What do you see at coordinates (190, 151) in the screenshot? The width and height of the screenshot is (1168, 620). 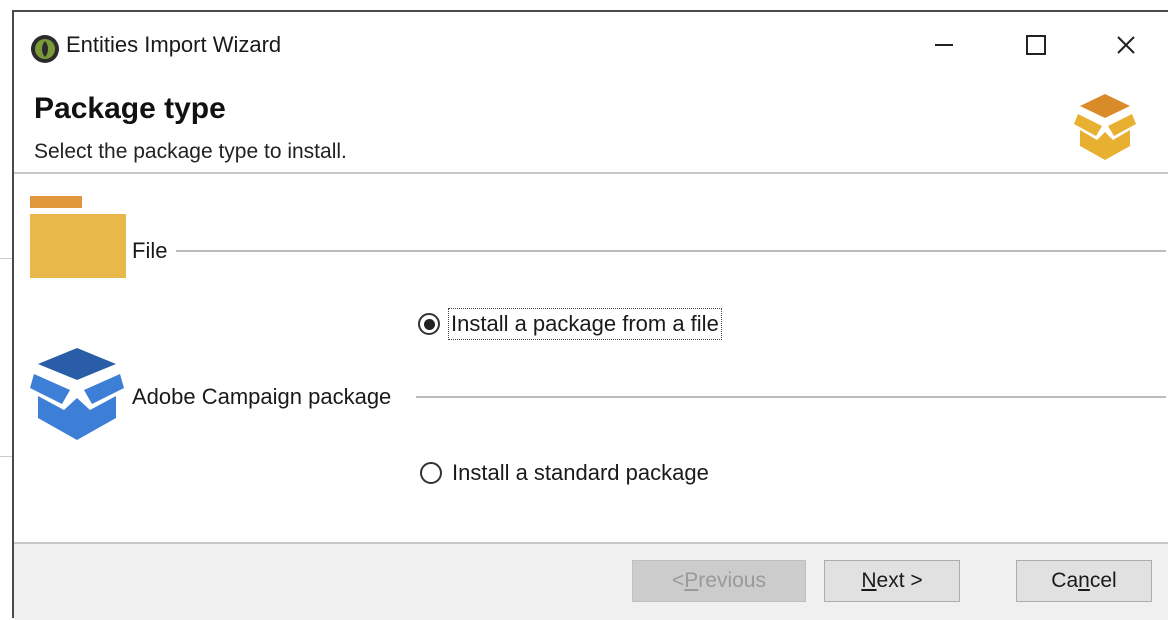 I see `page-subtitle: Select the package type to install.` at bounding box center [190, 151].